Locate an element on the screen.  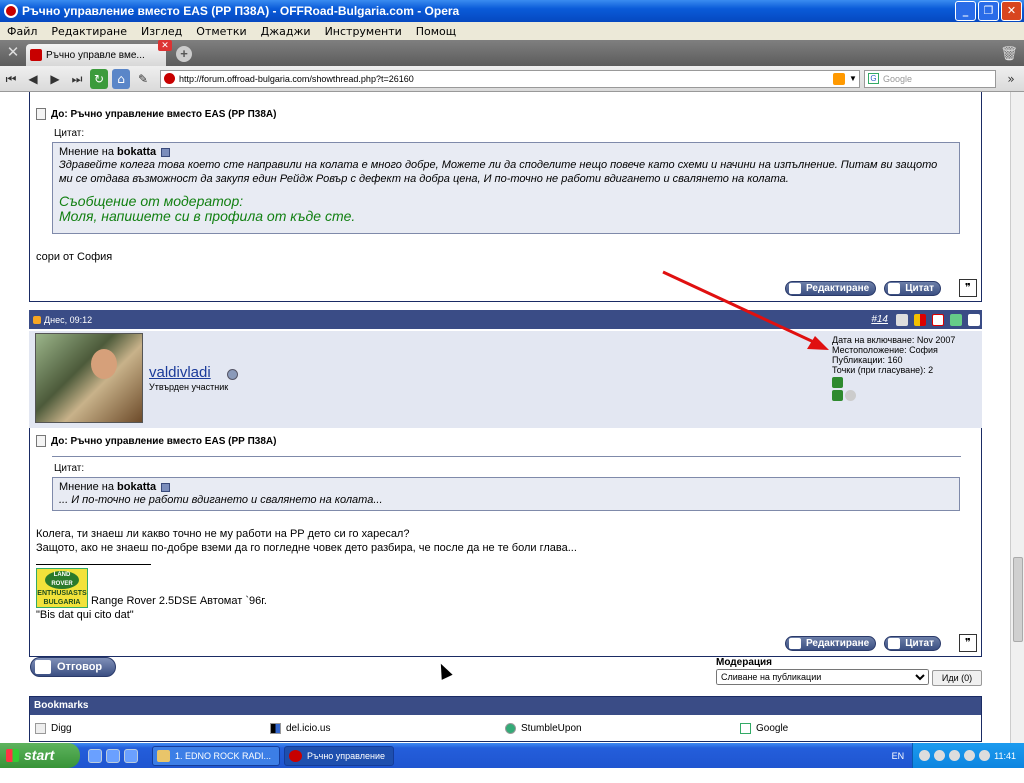
quick-launch is located at coordinates (113, 755).